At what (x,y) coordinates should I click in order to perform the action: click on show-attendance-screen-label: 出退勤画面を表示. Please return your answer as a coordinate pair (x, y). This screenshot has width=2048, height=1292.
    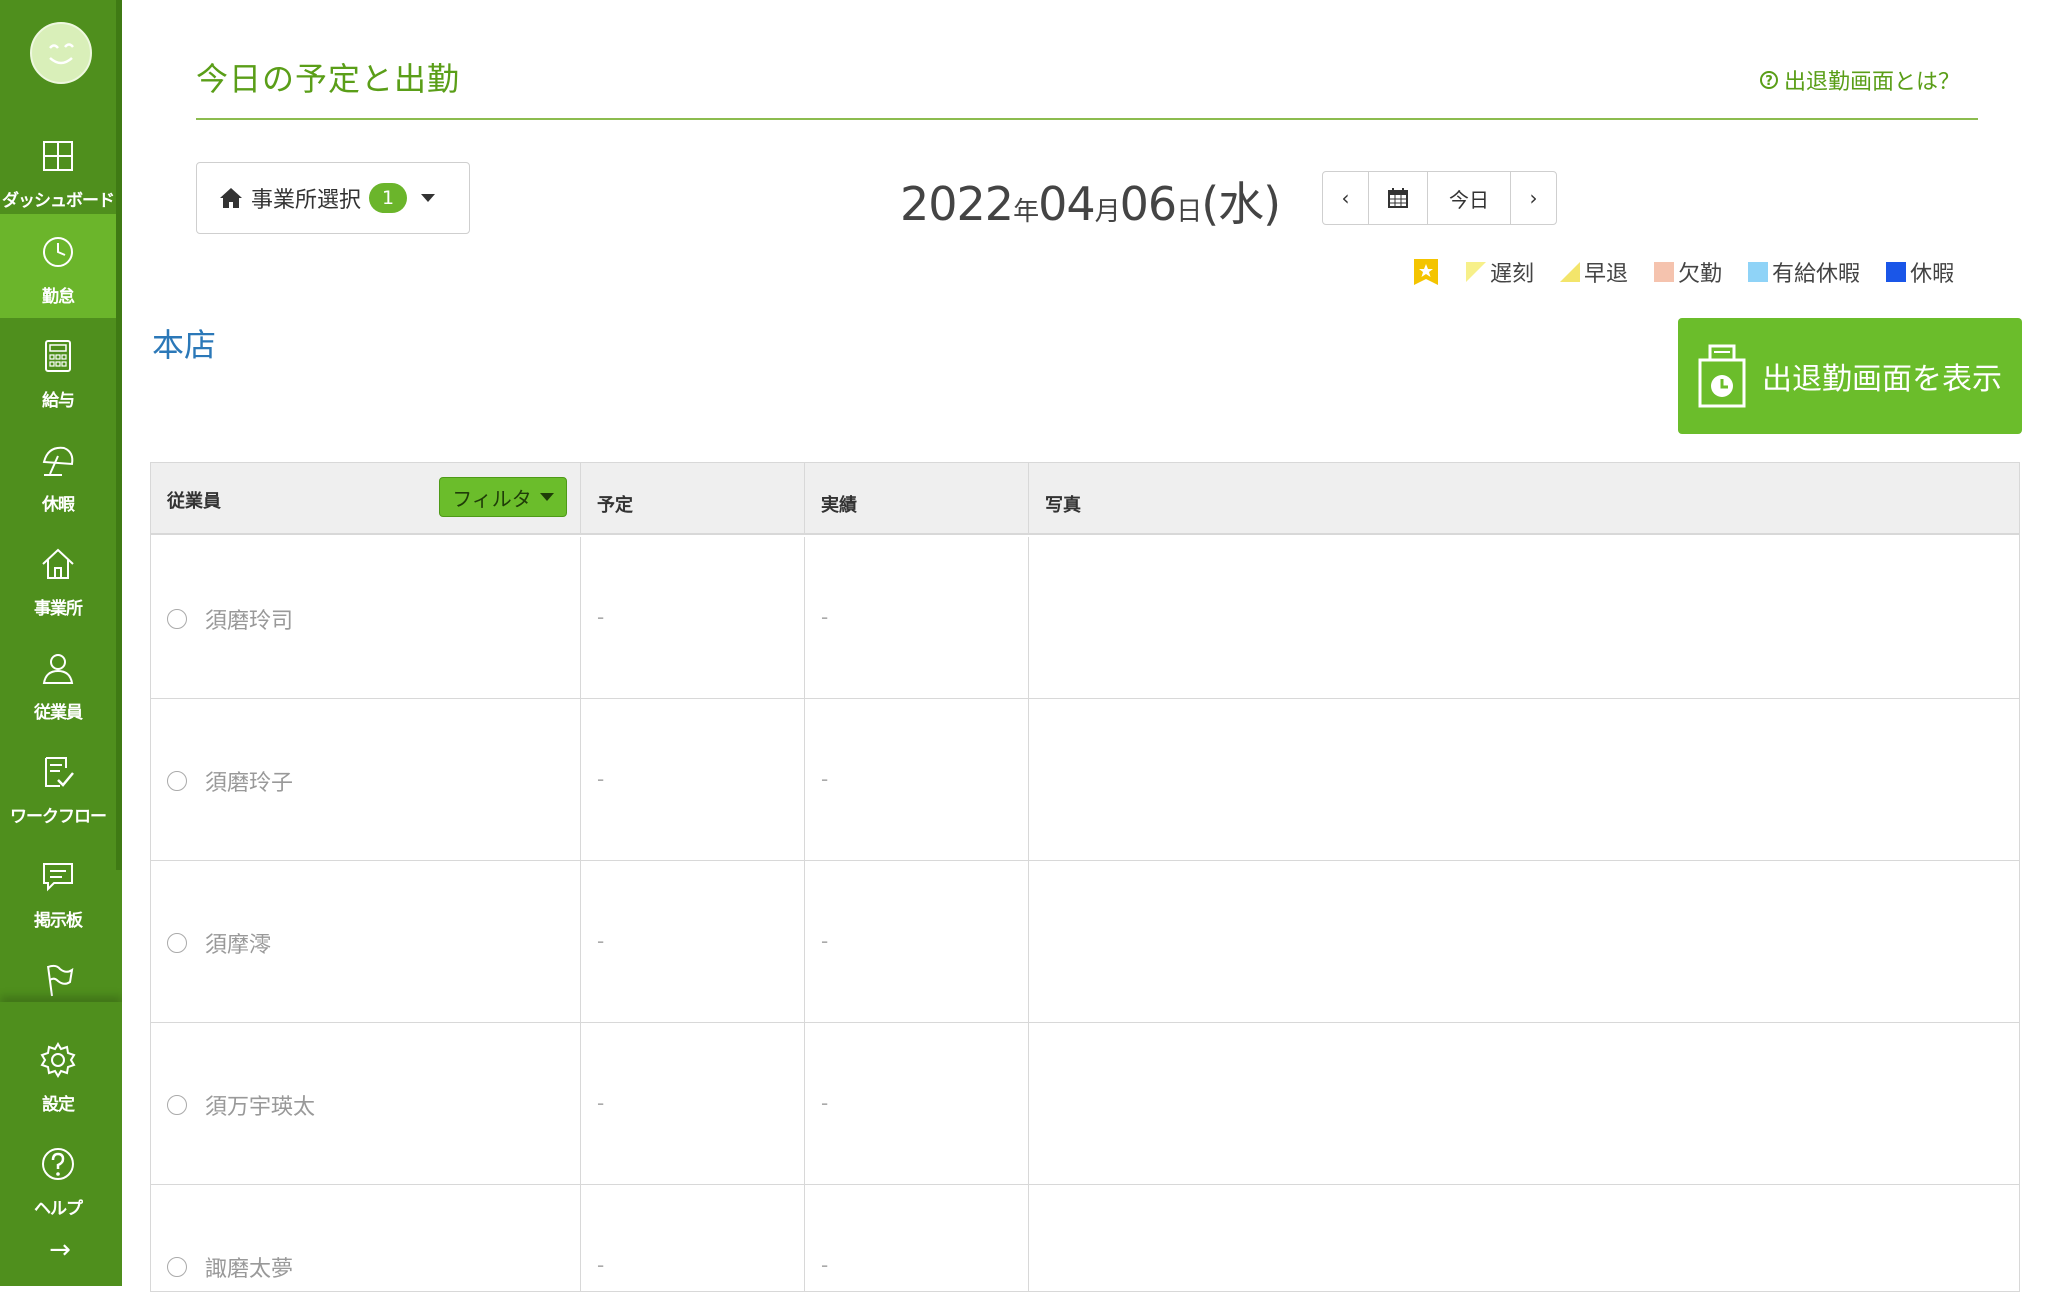
    Looking at the image, I should click on (1882, 379).